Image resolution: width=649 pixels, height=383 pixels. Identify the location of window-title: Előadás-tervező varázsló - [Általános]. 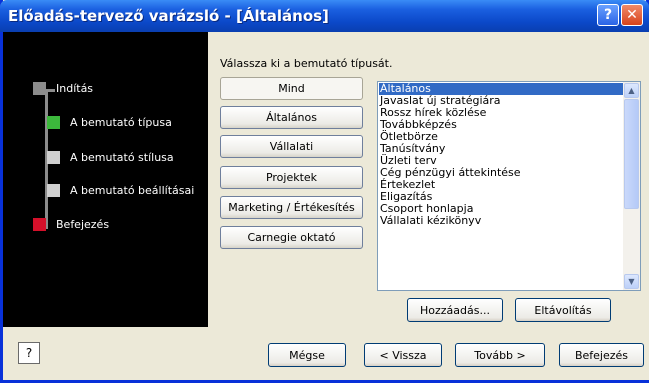
(168, 16).